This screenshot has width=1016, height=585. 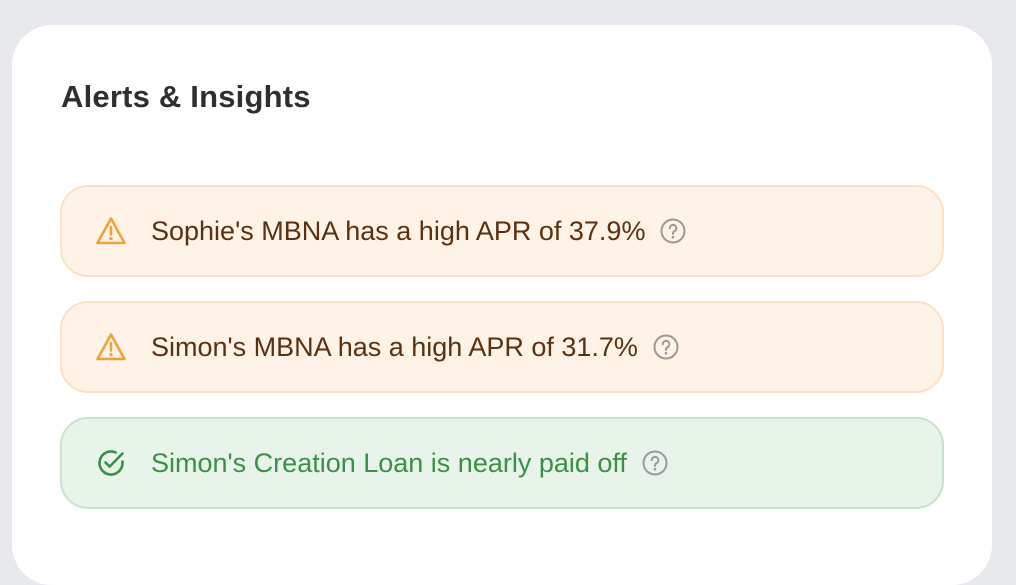 What do you see at coordinates (111, 463) in the screenshot?
I see `check-circle-icon` at bounding box center [111, 463].